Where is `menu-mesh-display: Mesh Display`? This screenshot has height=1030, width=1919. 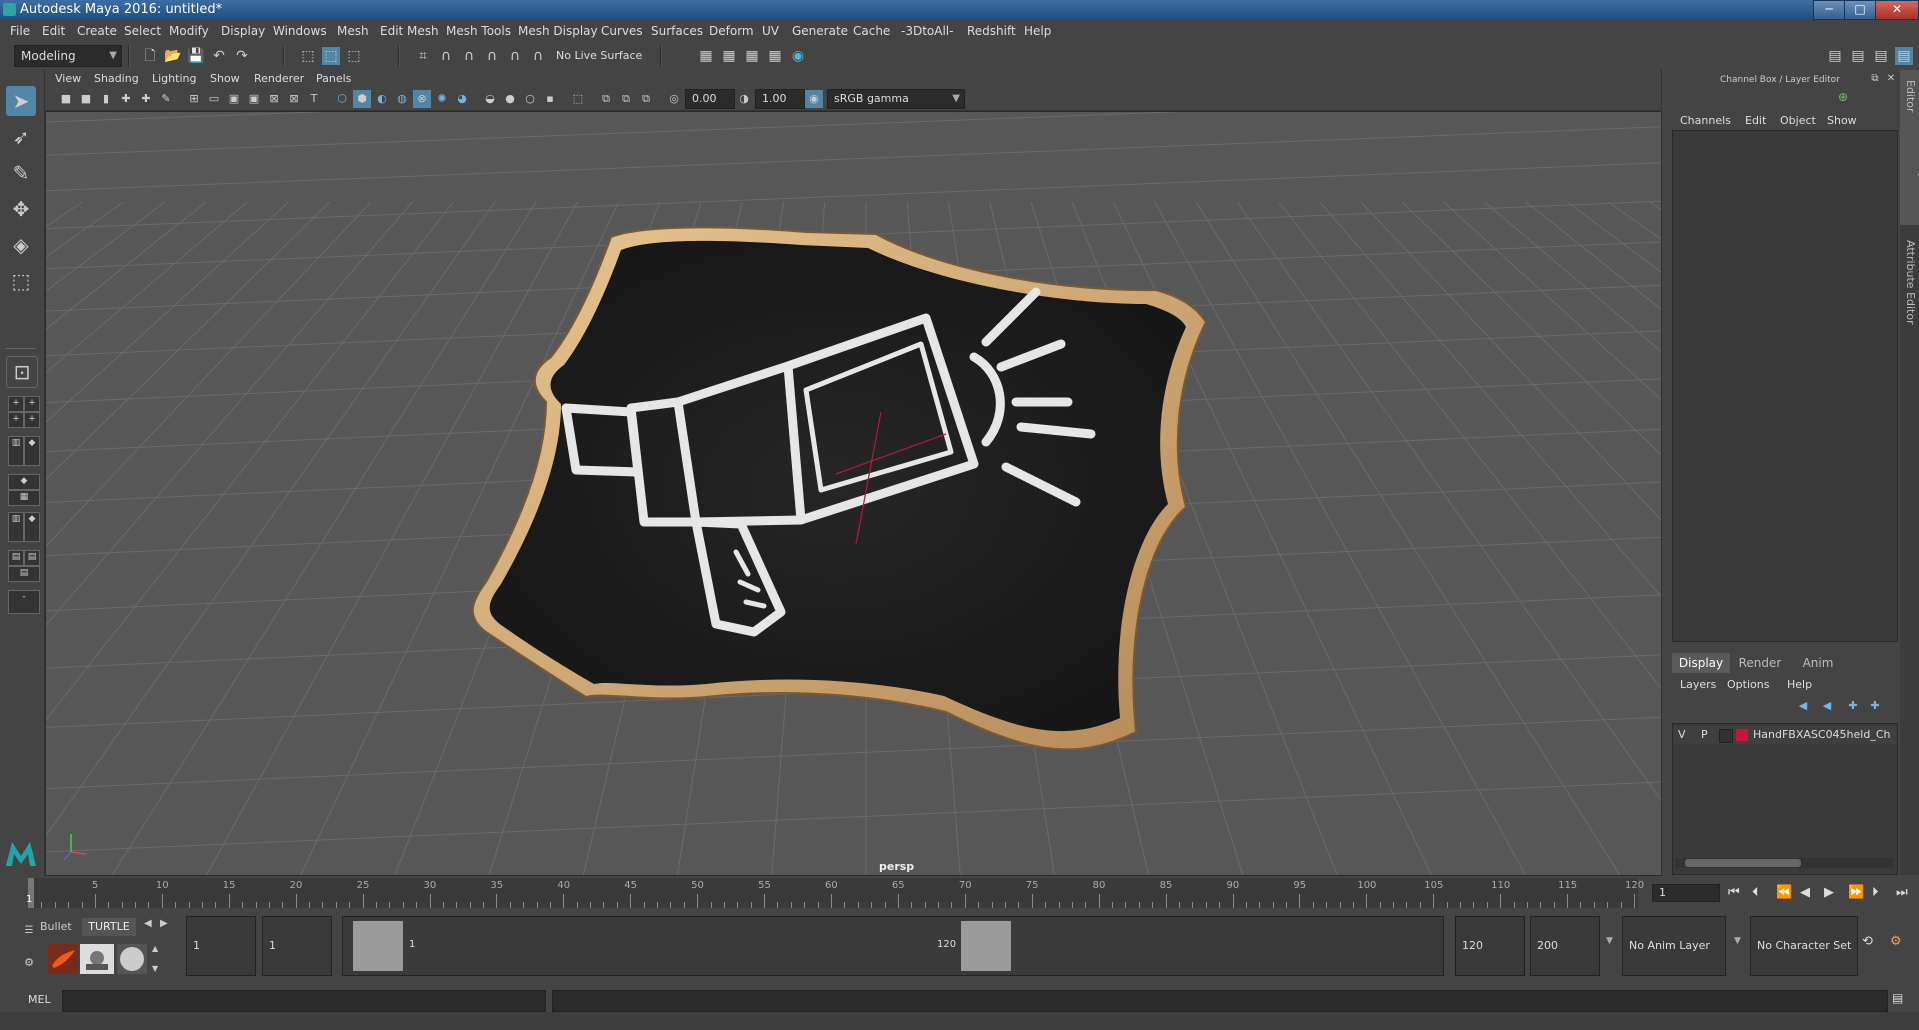 menu-mesh-display: Mesh Display is located at coordinates (558, 31).